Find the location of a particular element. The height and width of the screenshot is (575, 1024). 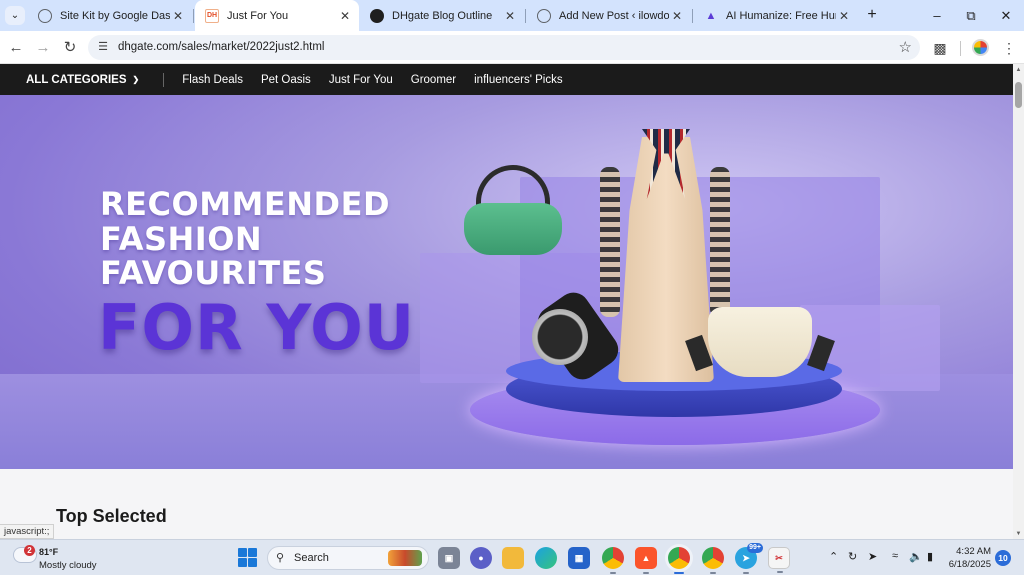

close-window-button: ✕ is located at coordinates (1006, 15).